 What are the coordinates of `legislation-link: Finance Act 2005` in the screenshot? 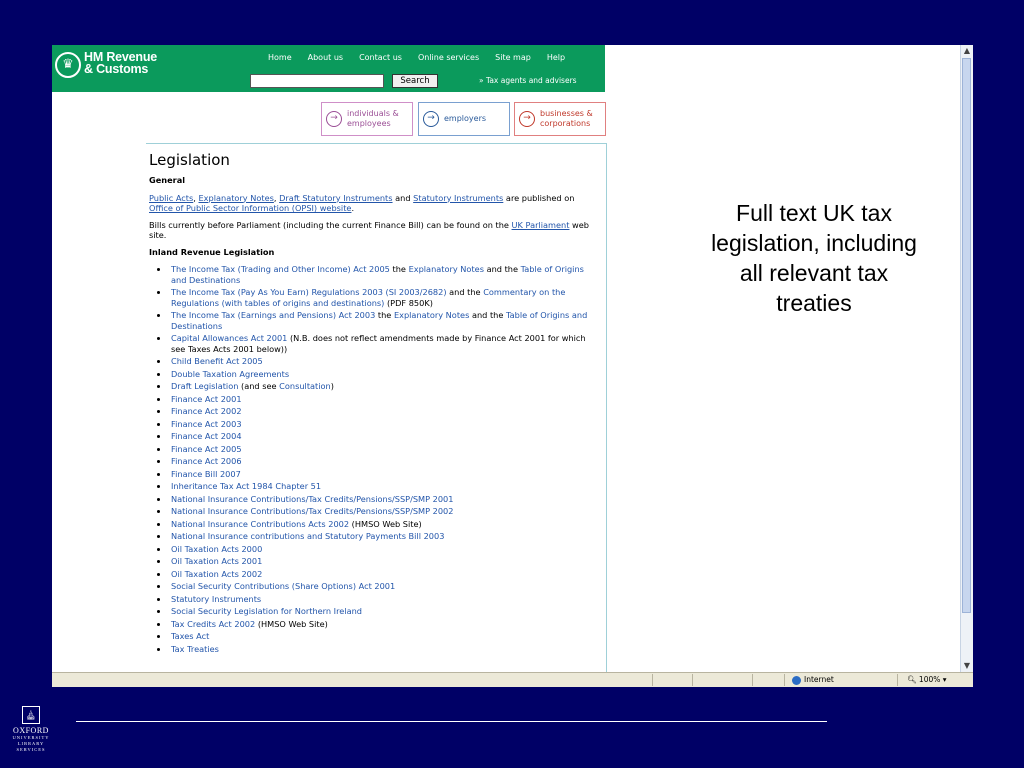 It's located at (206, 449).